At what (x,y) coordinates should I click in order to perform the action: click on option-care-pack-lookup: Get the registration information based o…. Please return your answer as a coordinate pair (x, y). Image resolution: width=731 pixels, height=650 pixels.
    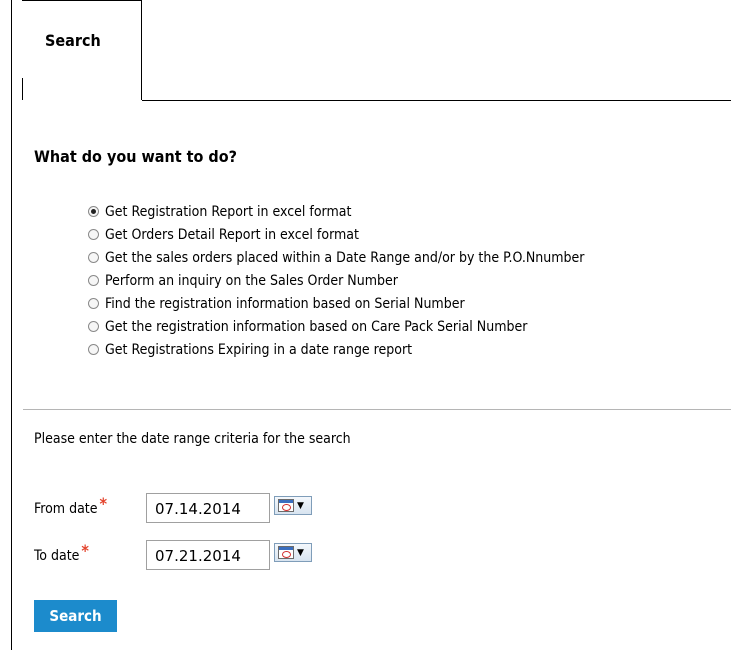
    Looking at the image, I should click on (336, 326).